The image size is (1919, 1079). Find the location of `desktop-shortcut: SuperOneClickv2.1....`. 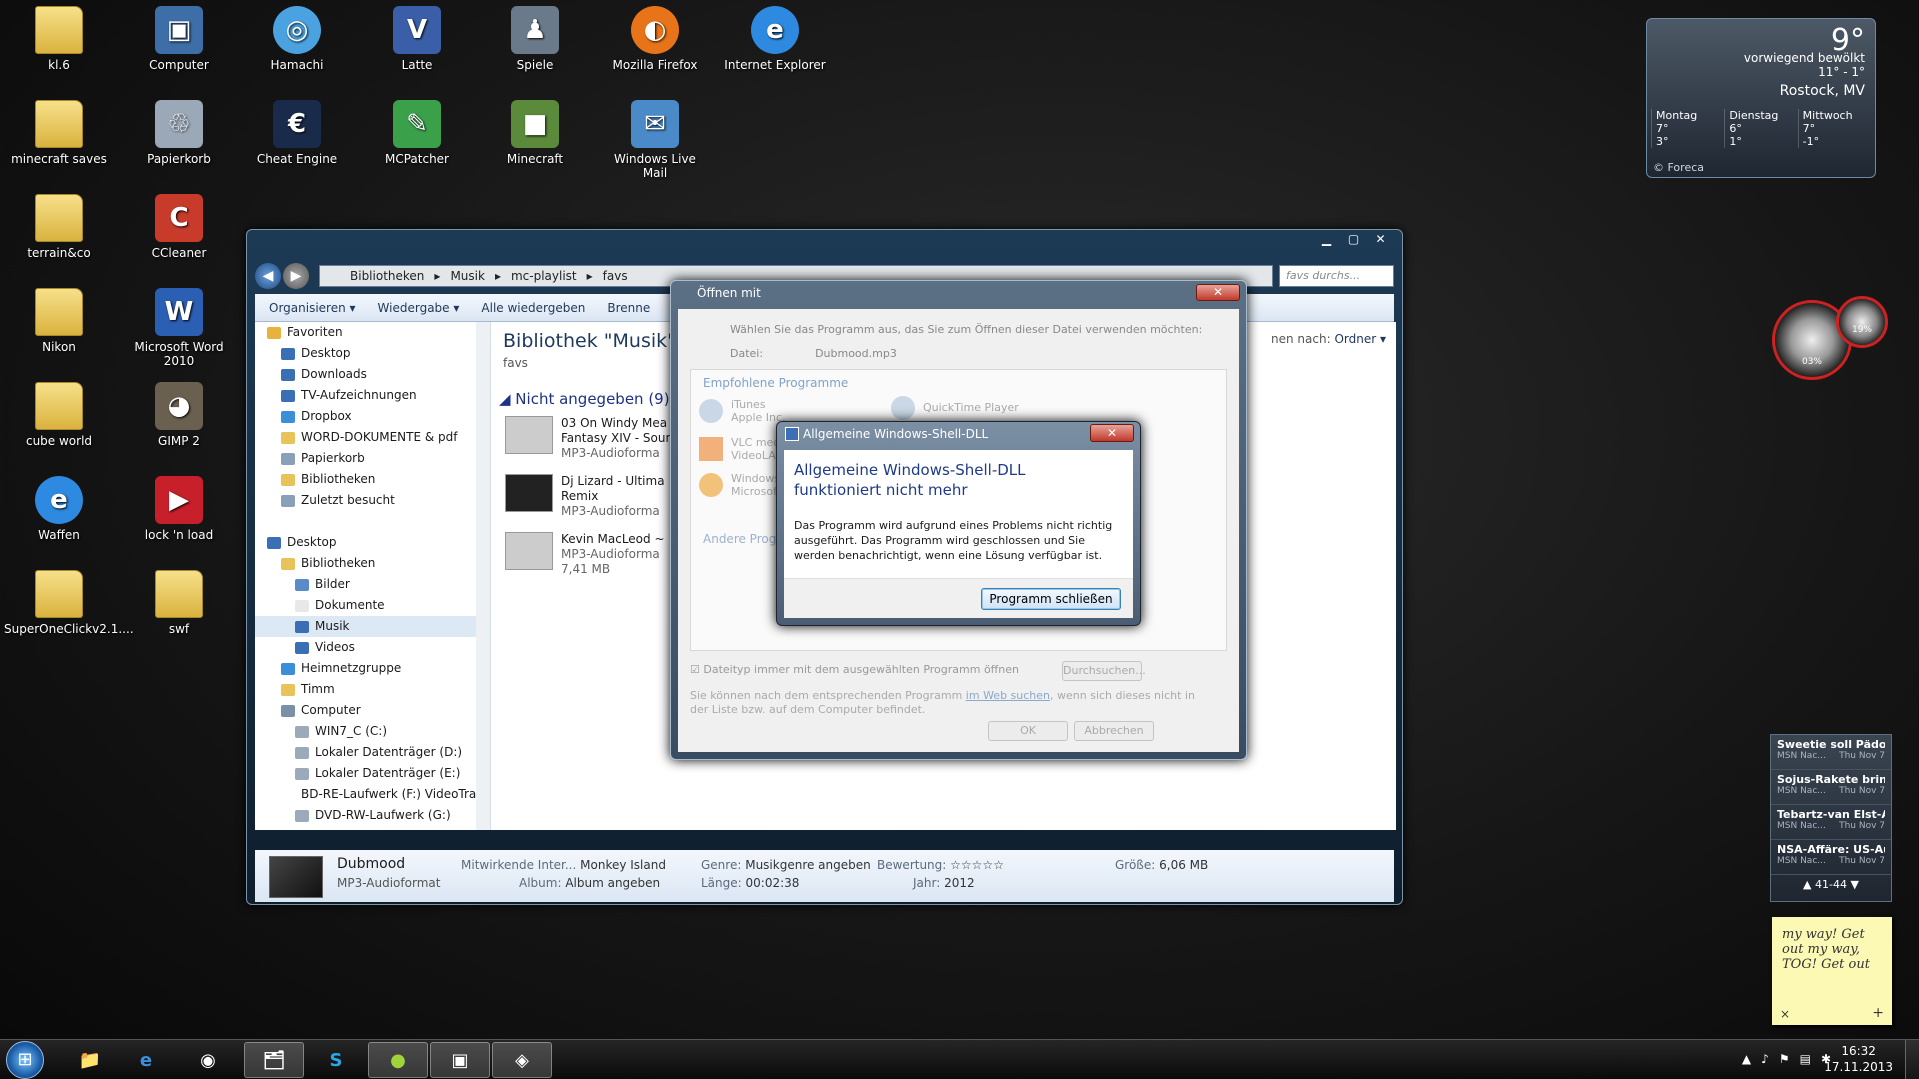

desktop-shortcut: SuperOneClickv2.1.... is located at coordinates (69, 603).